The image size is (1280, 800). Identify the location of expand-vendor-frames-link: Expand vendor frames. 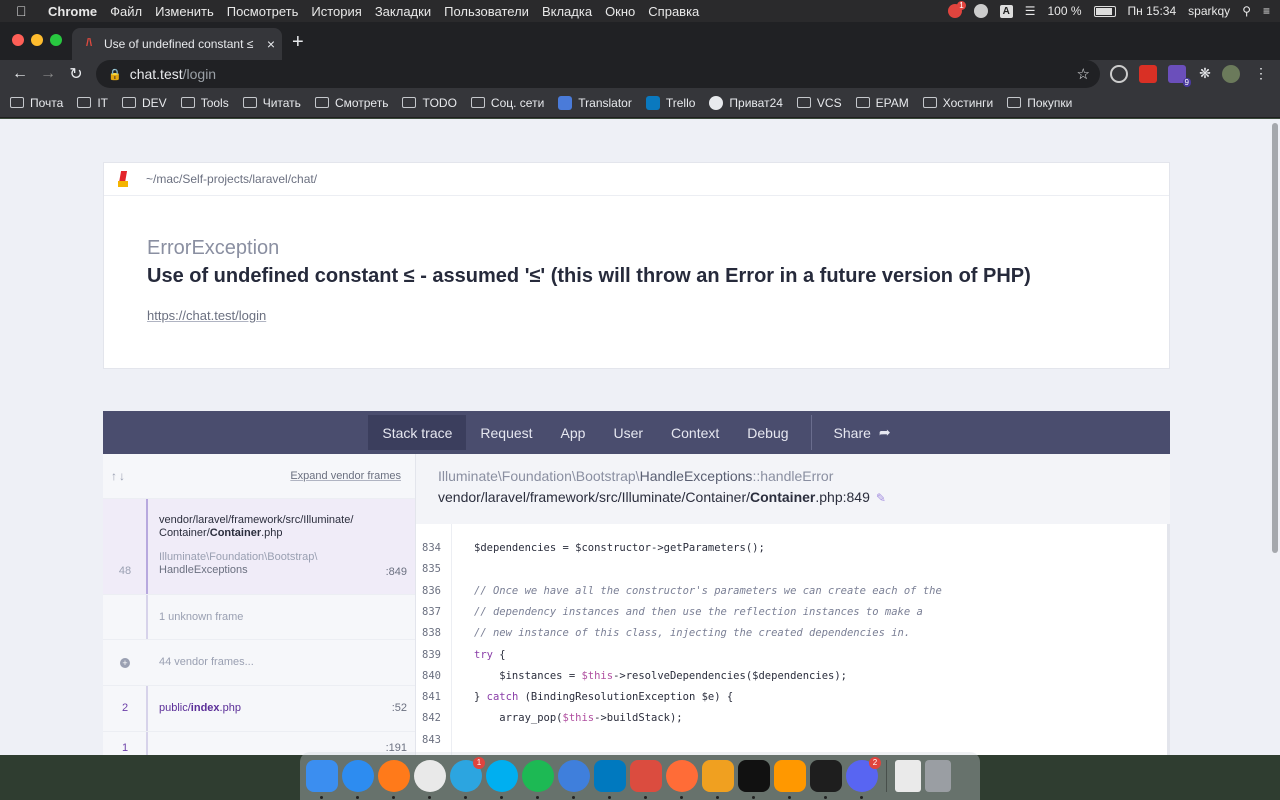
(345, 476).